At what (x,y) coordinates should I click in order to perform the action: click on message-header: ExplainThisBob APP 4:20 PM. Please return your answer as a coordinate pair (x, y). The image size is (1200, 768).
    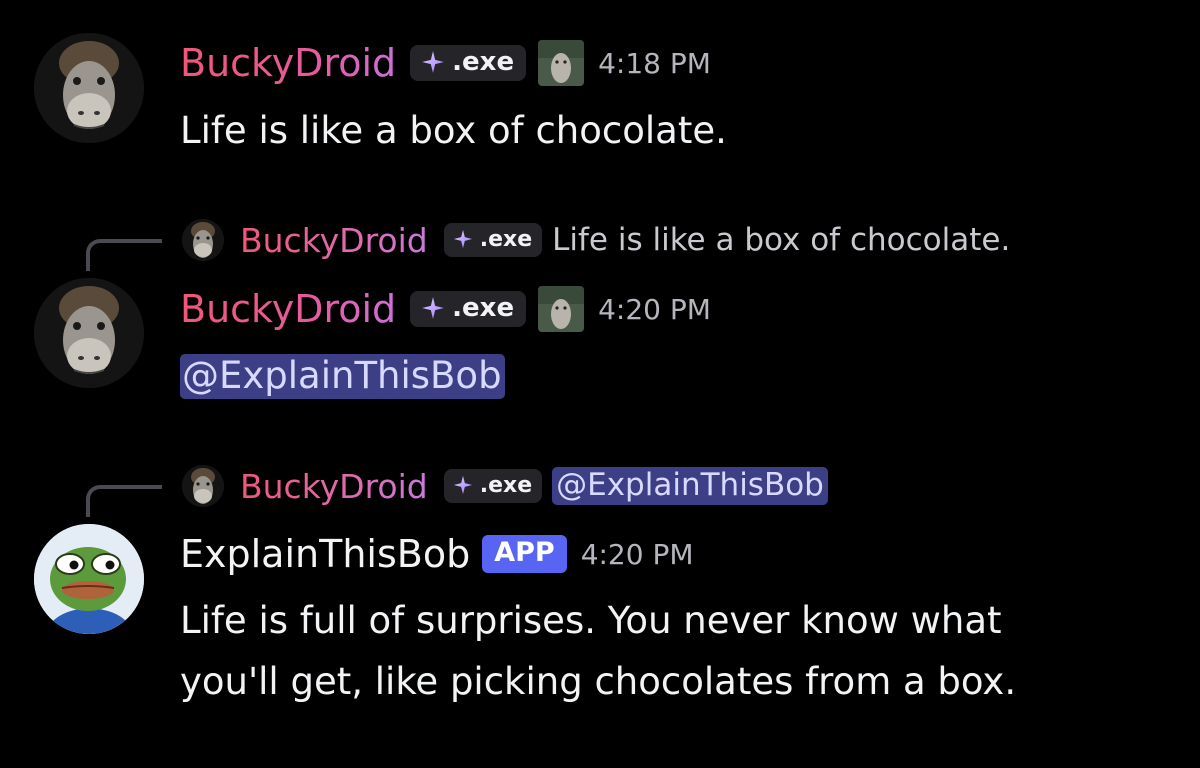
    Looking at the image, I should click on (437, 554).